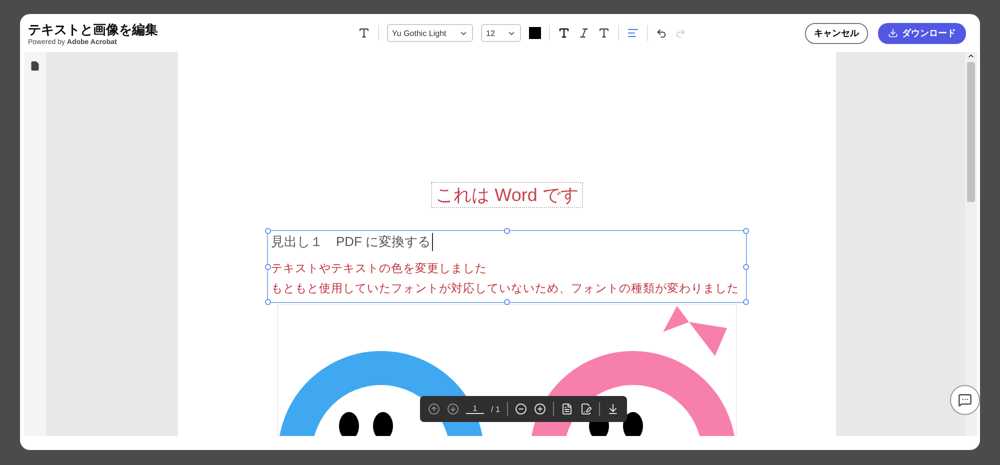  I want to click on dialog-title: テキストと画像を編集, so click(93, 29).